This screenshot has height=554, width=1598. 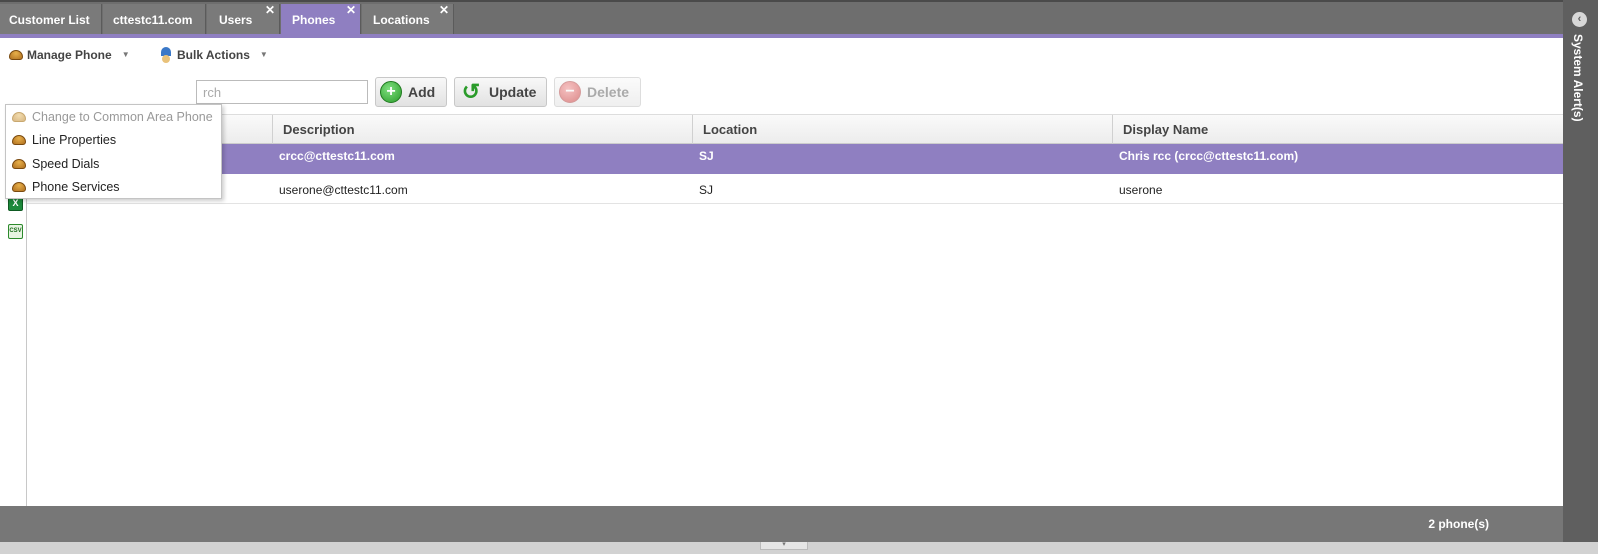 I want to click on bottom-strip: ▾, so click(x=799, y=547).